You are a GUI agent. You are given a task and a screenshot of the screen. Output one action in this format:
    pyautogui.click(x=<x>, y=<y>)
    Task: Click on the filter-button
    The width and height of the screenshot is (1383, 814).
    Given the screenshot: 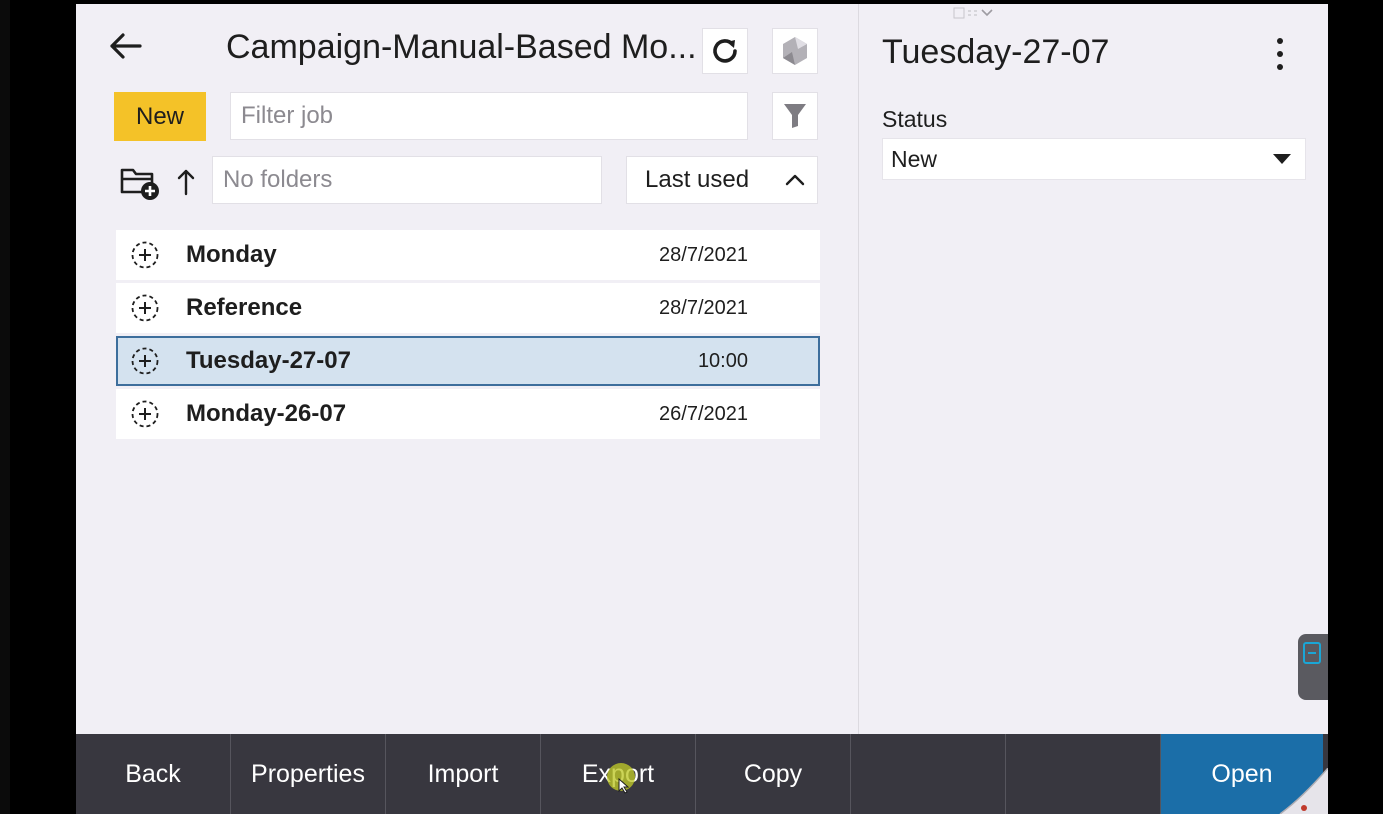 What is the action you would take?
    pyautogui.click(x=795, y=116)
    